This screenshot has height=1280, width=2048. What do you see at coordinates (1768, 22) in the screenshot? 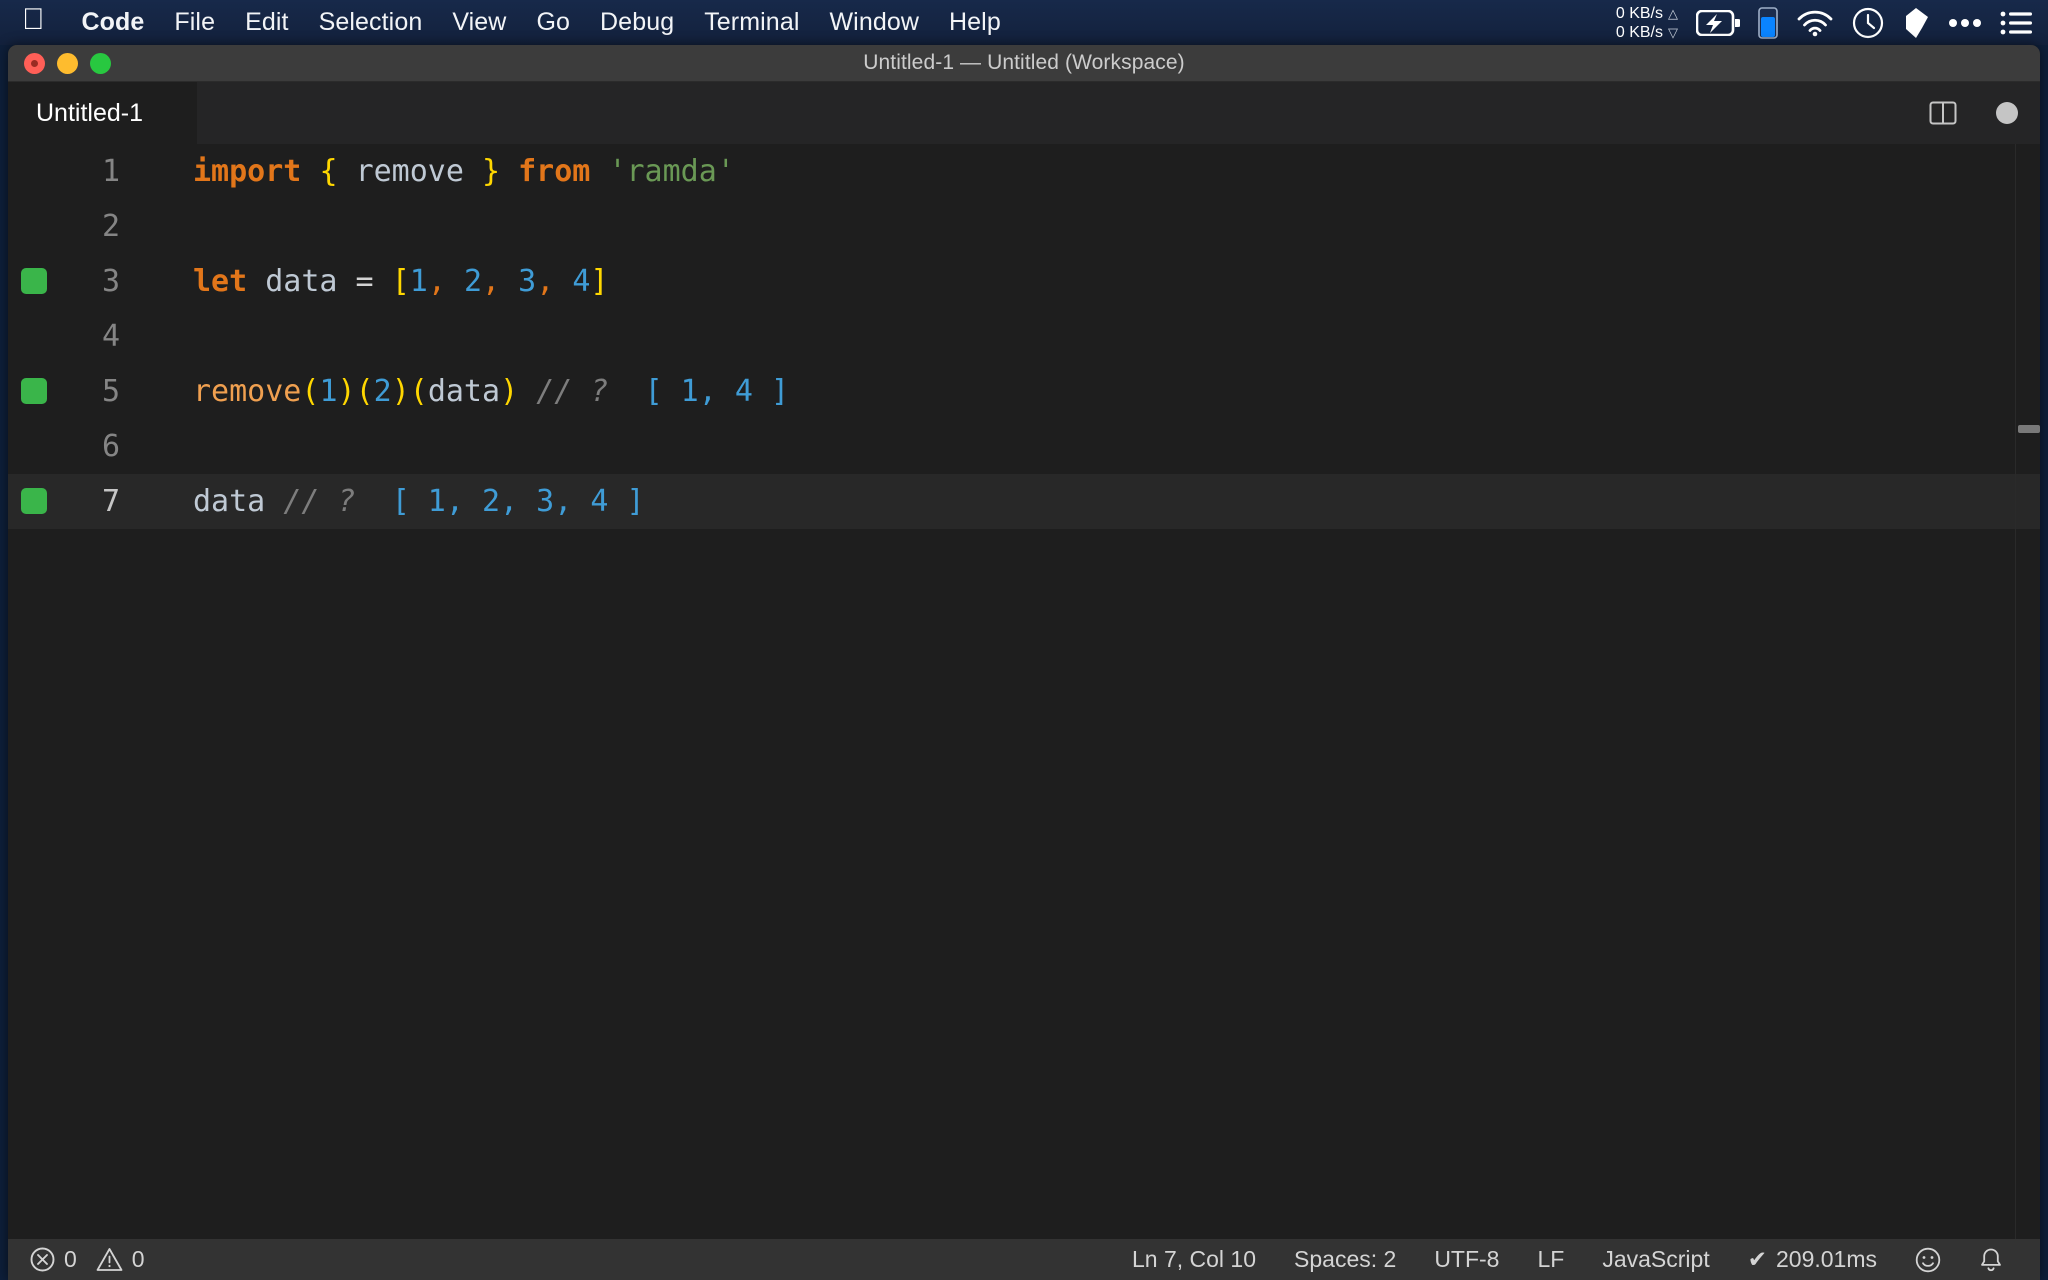
I see `vertical-battery-icon` at bounding box center [1768, 22].